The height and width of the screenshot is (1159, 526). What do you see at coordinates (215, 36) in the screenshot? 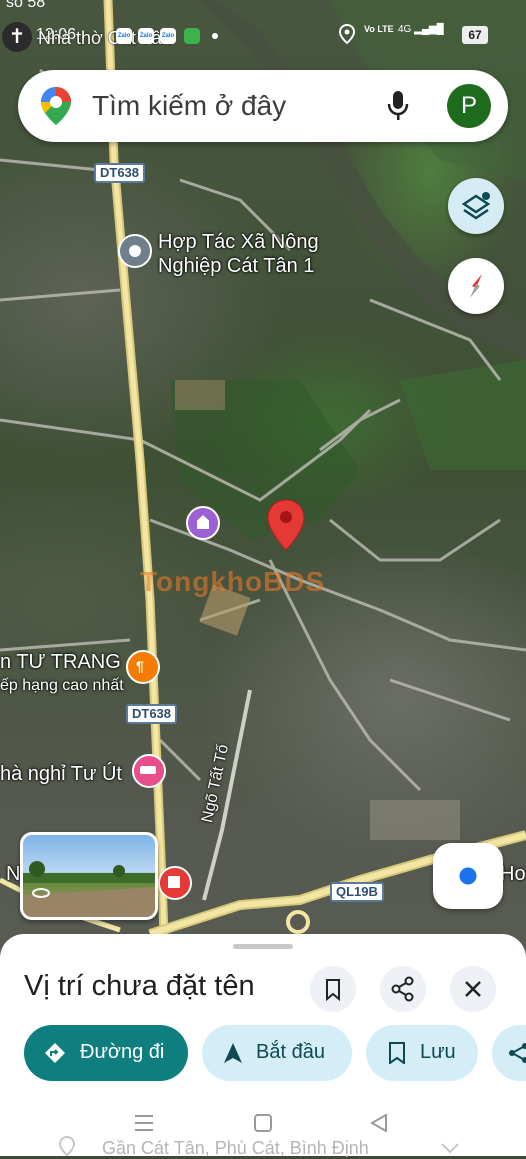
I see `notification-dot-icon` at bounding box center [215, 36].